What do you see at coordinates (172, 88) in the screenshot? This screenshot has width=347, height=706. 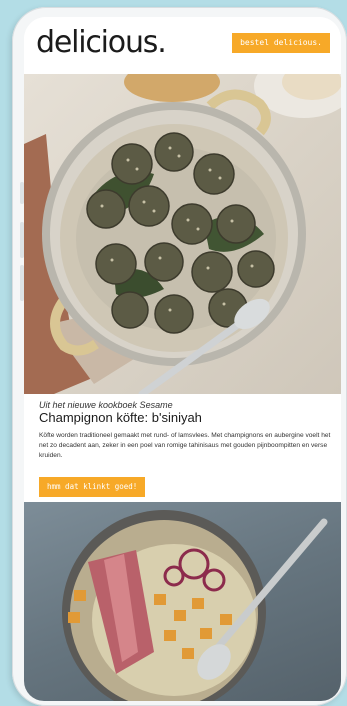 I see `bread-bowl` at bounding box center [172, 88].